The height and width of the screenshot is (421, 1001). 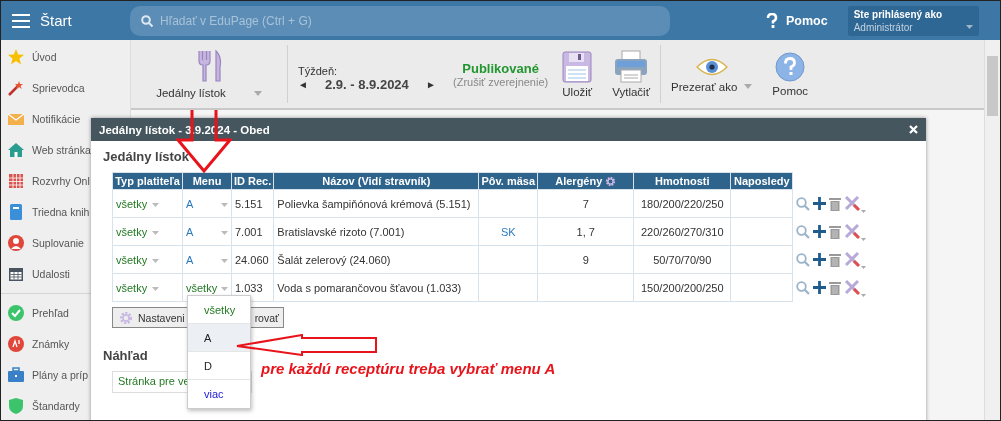 What do you see at coordinates (585, 259) in the screenshot?
I see `table-cell: 9` at bounding box center [585, 259].